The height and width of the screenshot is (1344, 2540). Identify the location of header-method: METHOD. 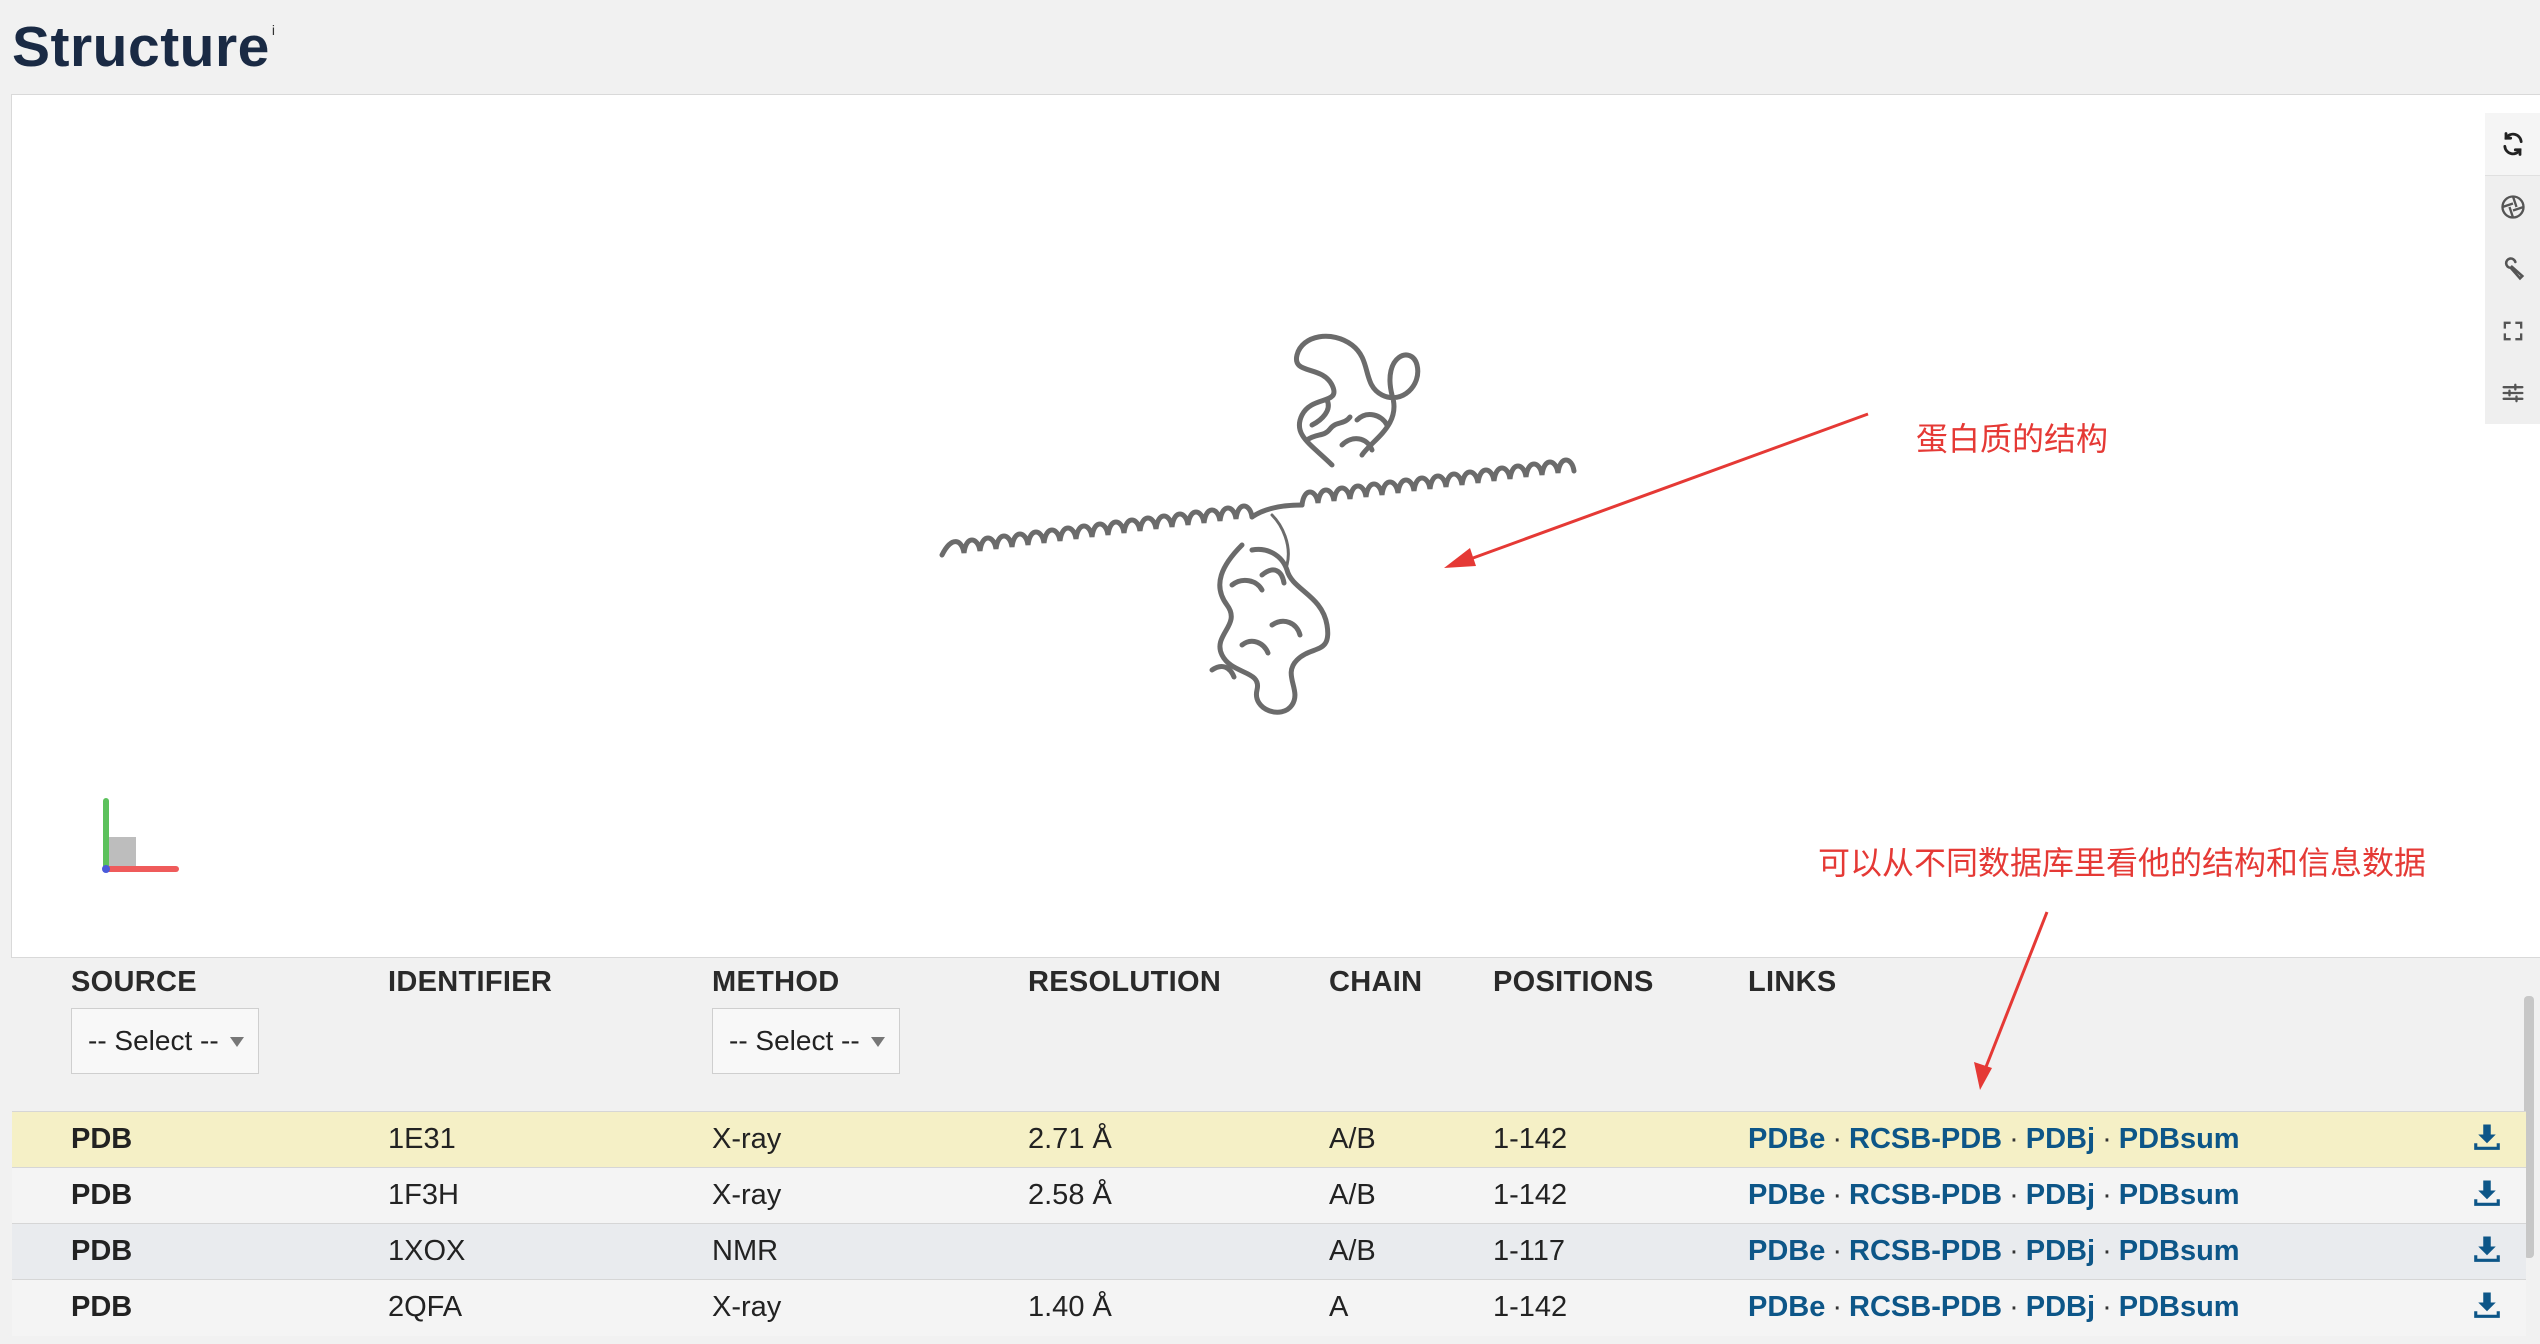
(776, 982).